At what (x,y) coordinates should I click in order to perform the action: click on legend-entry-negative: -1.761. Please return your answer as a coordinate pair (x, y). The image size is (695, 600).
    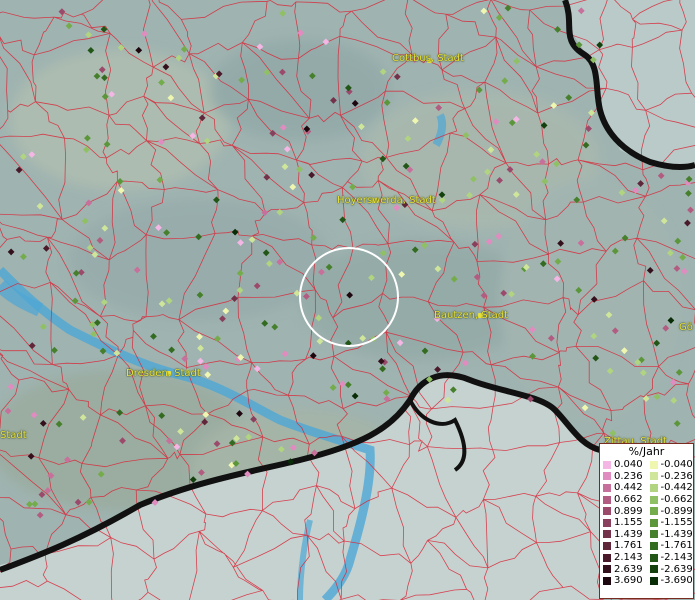
    Looking at the image, I should click on (670, 545).